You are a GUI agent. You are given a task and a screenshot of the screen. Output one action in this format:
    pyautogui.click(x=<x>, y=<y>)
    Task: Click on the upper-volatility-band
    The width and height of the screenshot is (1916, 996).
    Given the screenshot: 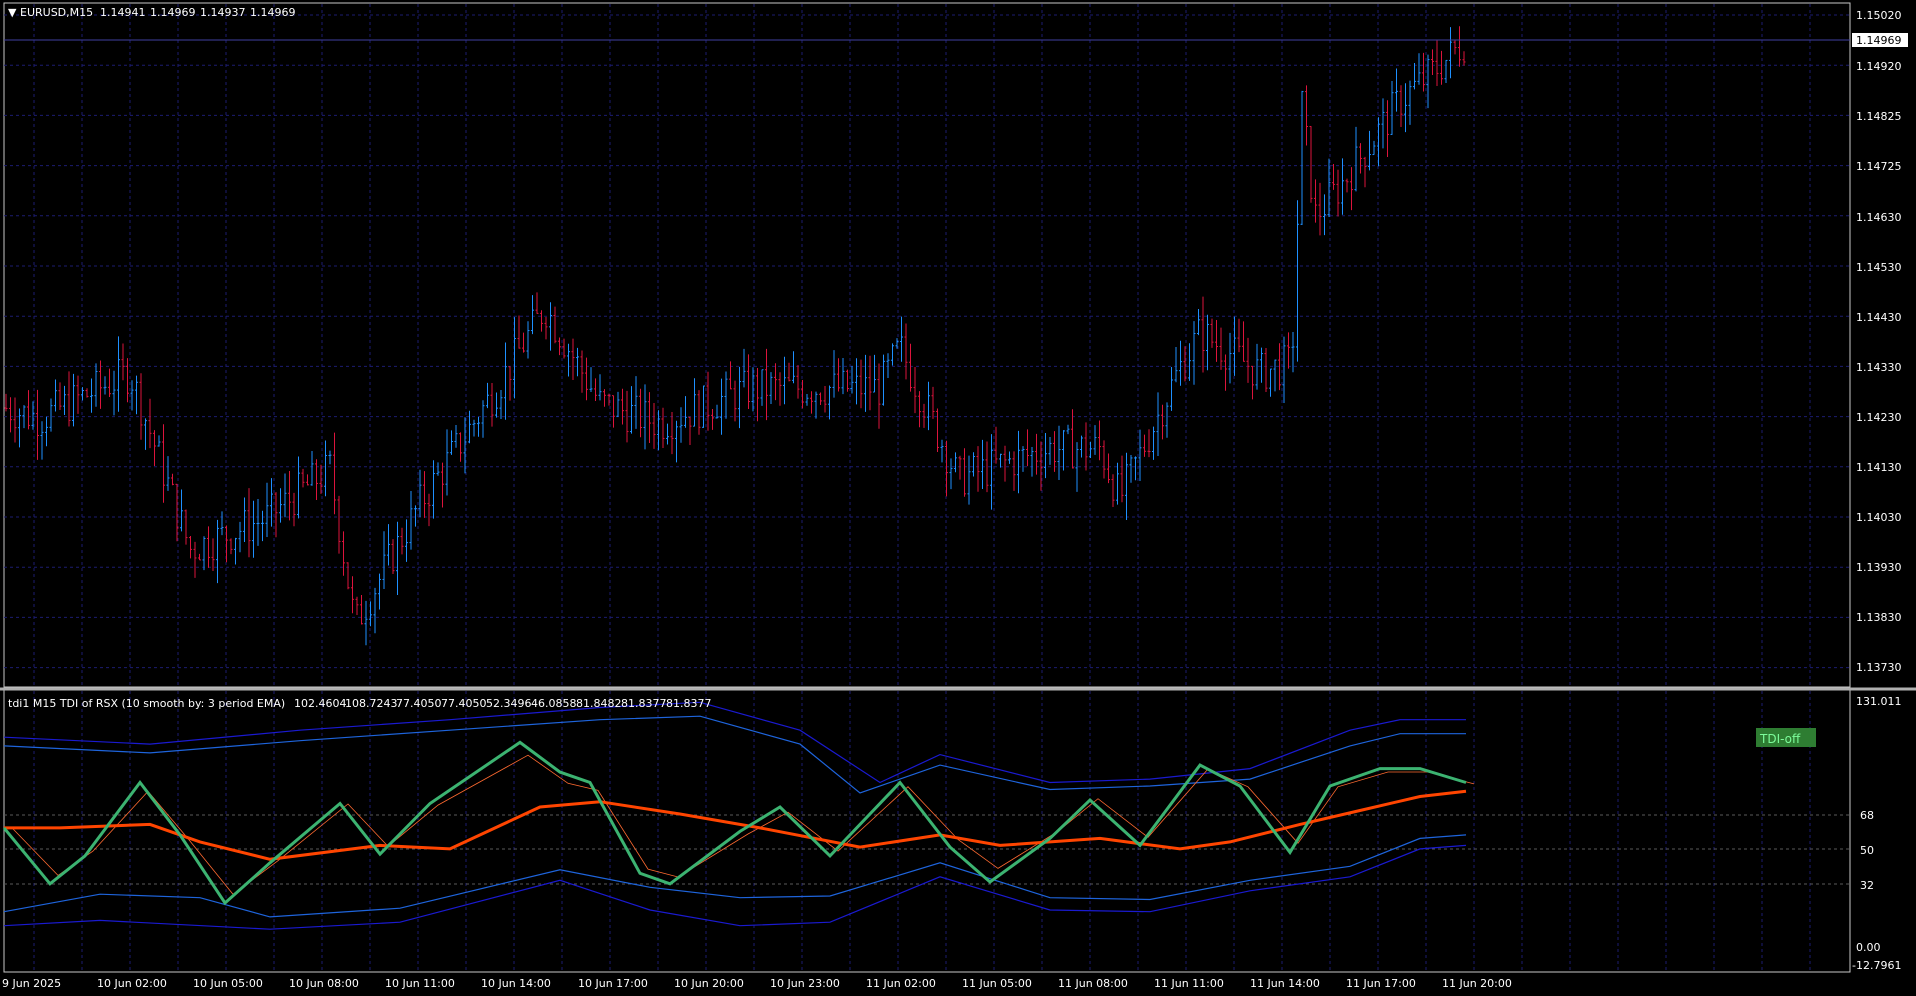 What is the action you would take?
    pyautogui.click(x=734, y=742)
    